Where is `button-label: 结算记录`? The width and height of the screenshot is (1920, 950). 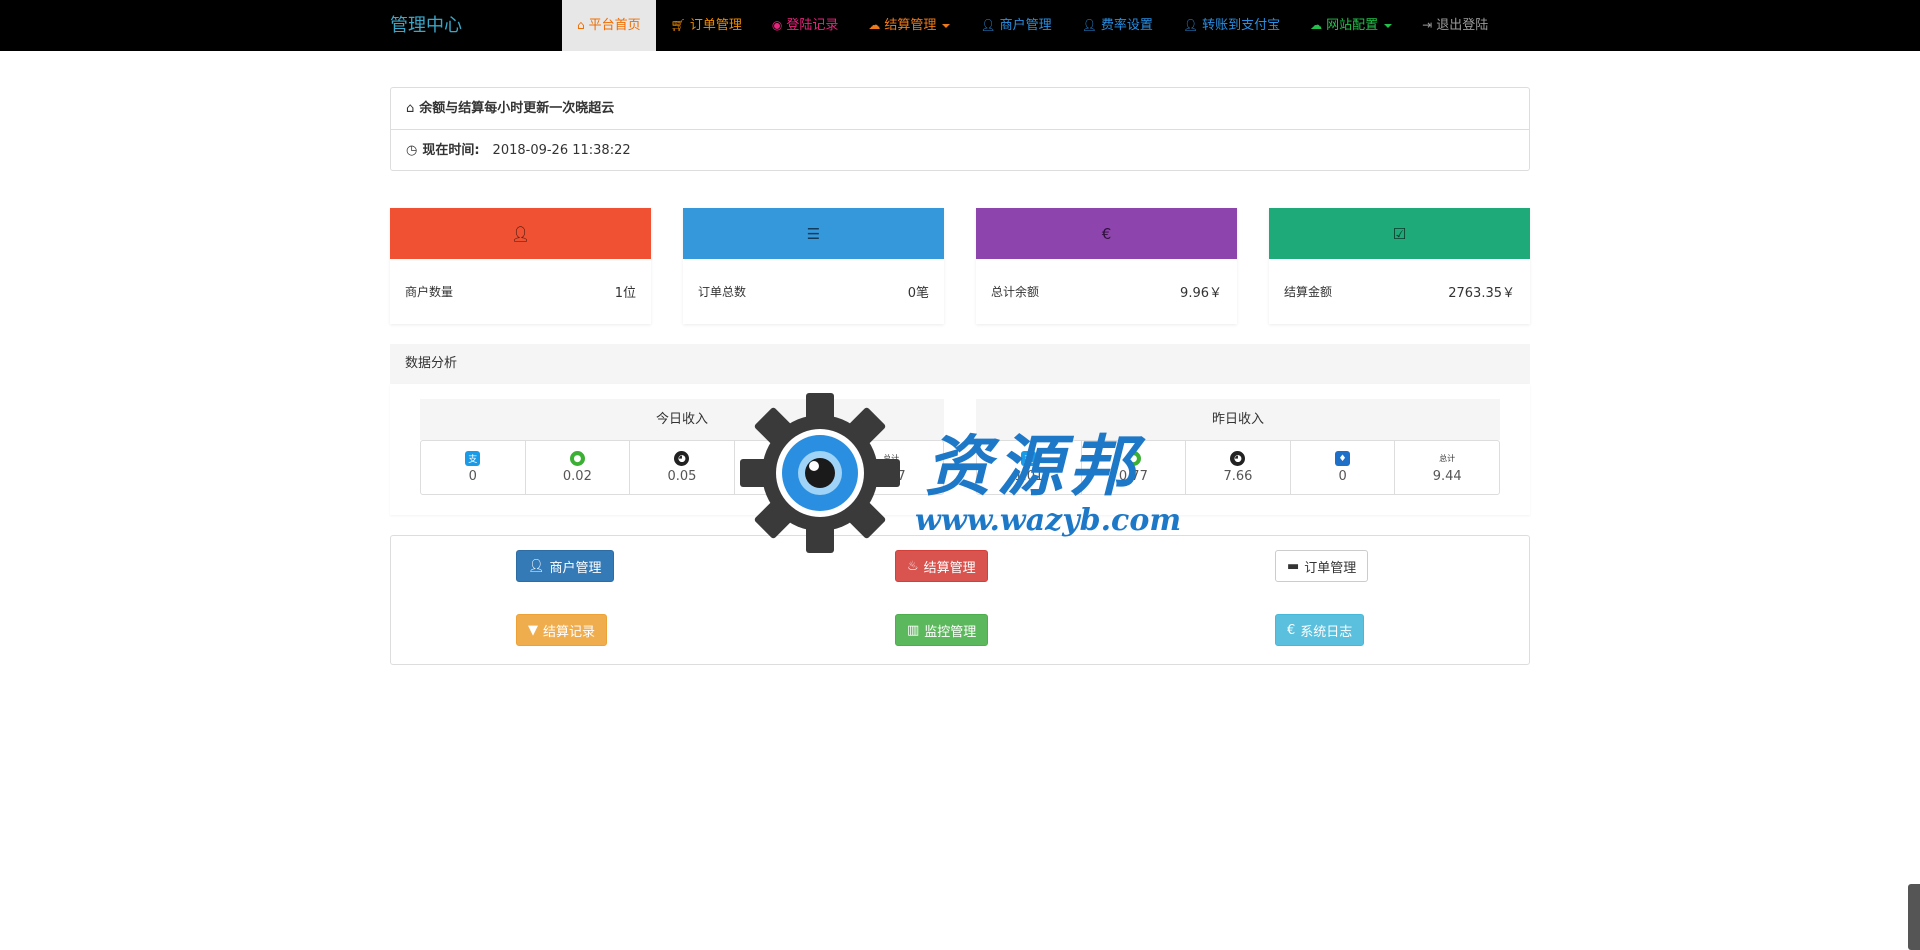 button-label: 结算记录 is located at coordinates (569, 632).